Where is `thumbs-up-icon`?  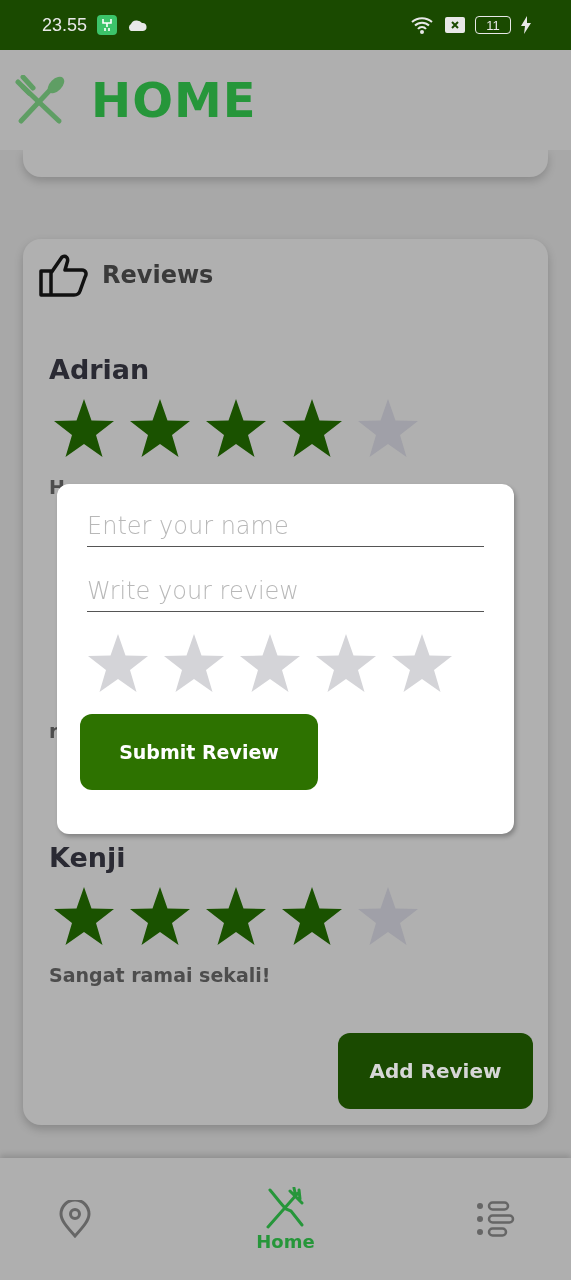
thumbs-up-icon is located at coordinates (63, 275).